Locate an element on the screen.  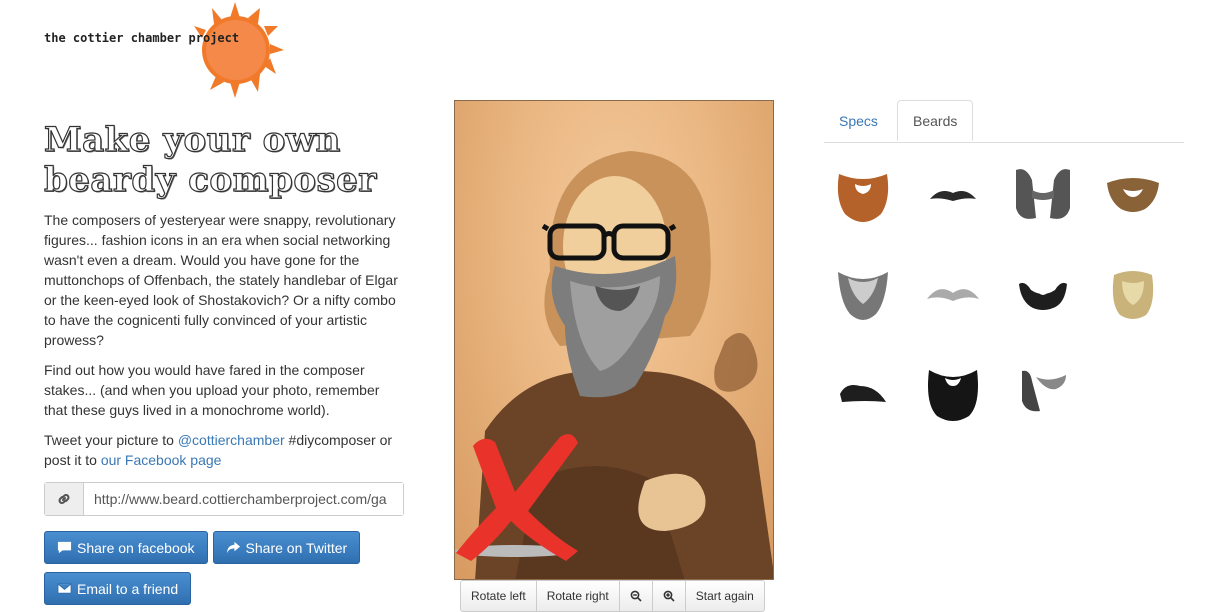
tweet-prefix: Tweet your picture to is located at coordinates (111, 440).